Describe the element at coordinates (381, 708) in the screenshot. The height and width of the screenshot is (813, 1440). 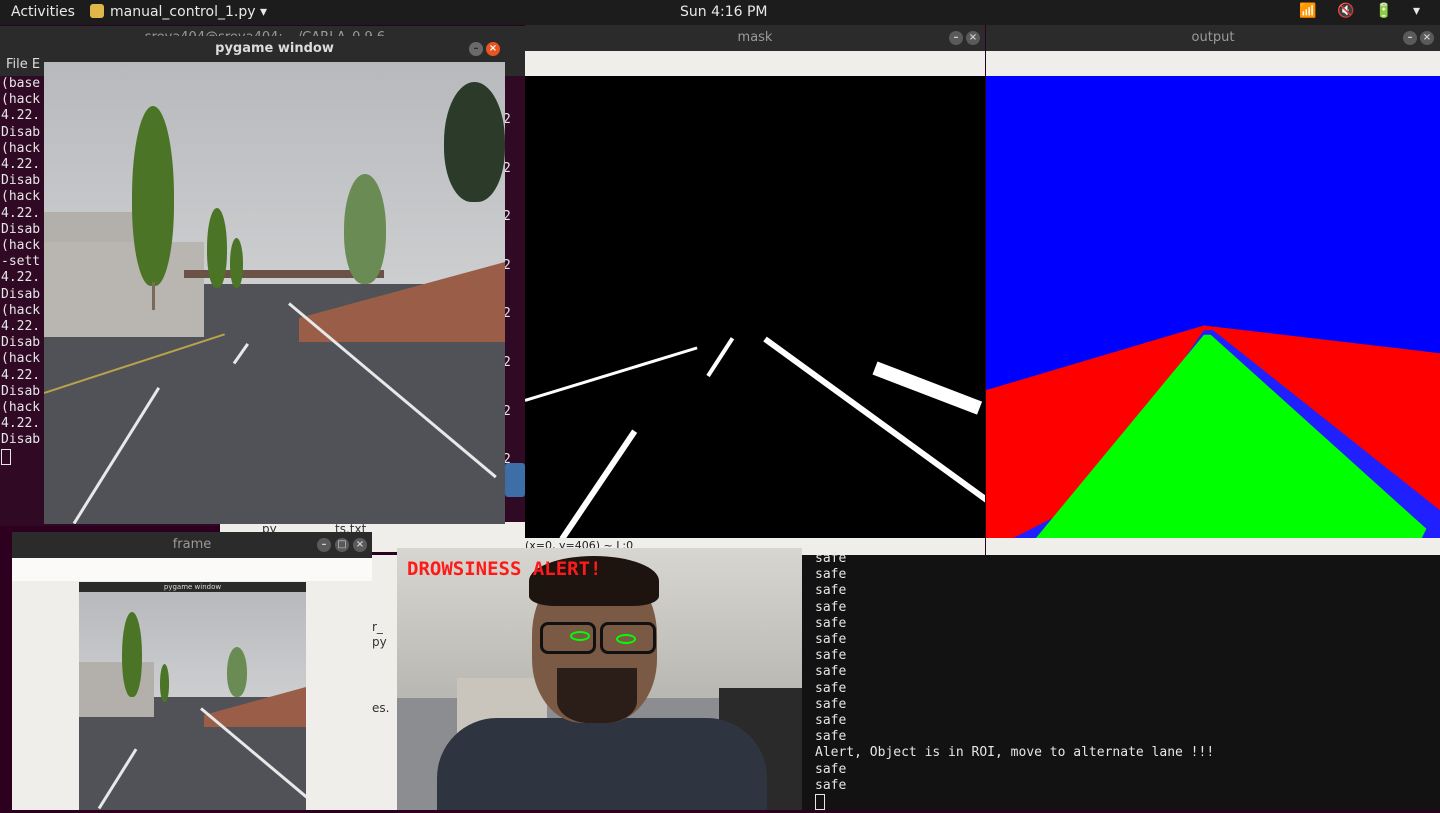
I see `file-label: es.` at that location.